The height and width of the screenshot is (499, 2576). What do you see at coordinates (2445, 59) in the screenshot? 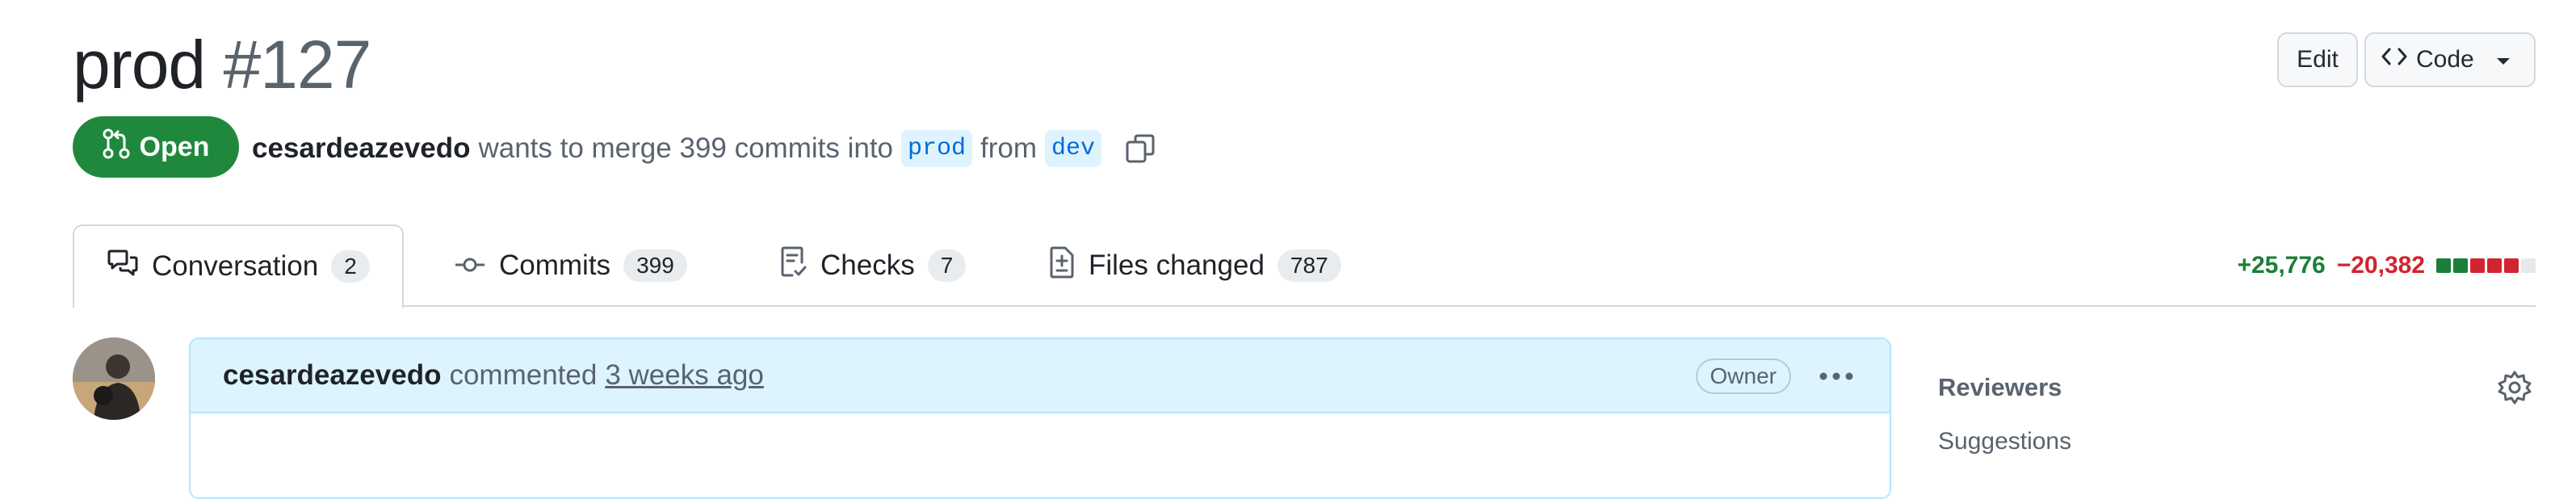
I see `code-button-label: Code` at bounding box center [2445, 59].